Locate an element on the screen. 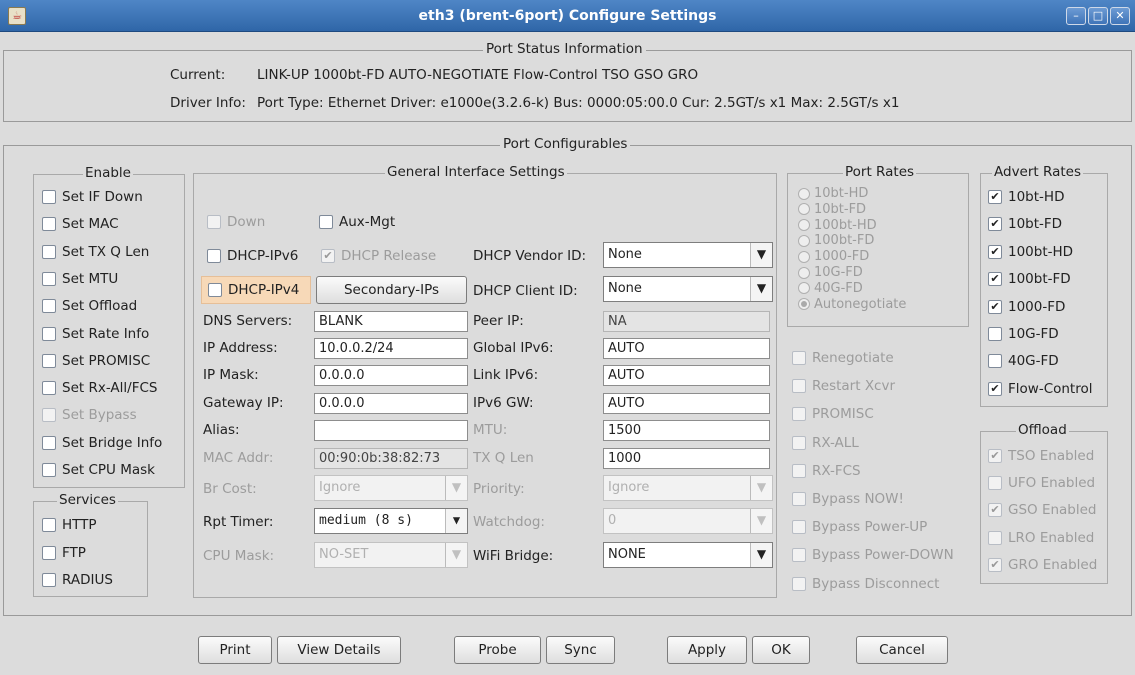  secondary-ips-button: Secondary-IPs is located at coordinates (391, 290).